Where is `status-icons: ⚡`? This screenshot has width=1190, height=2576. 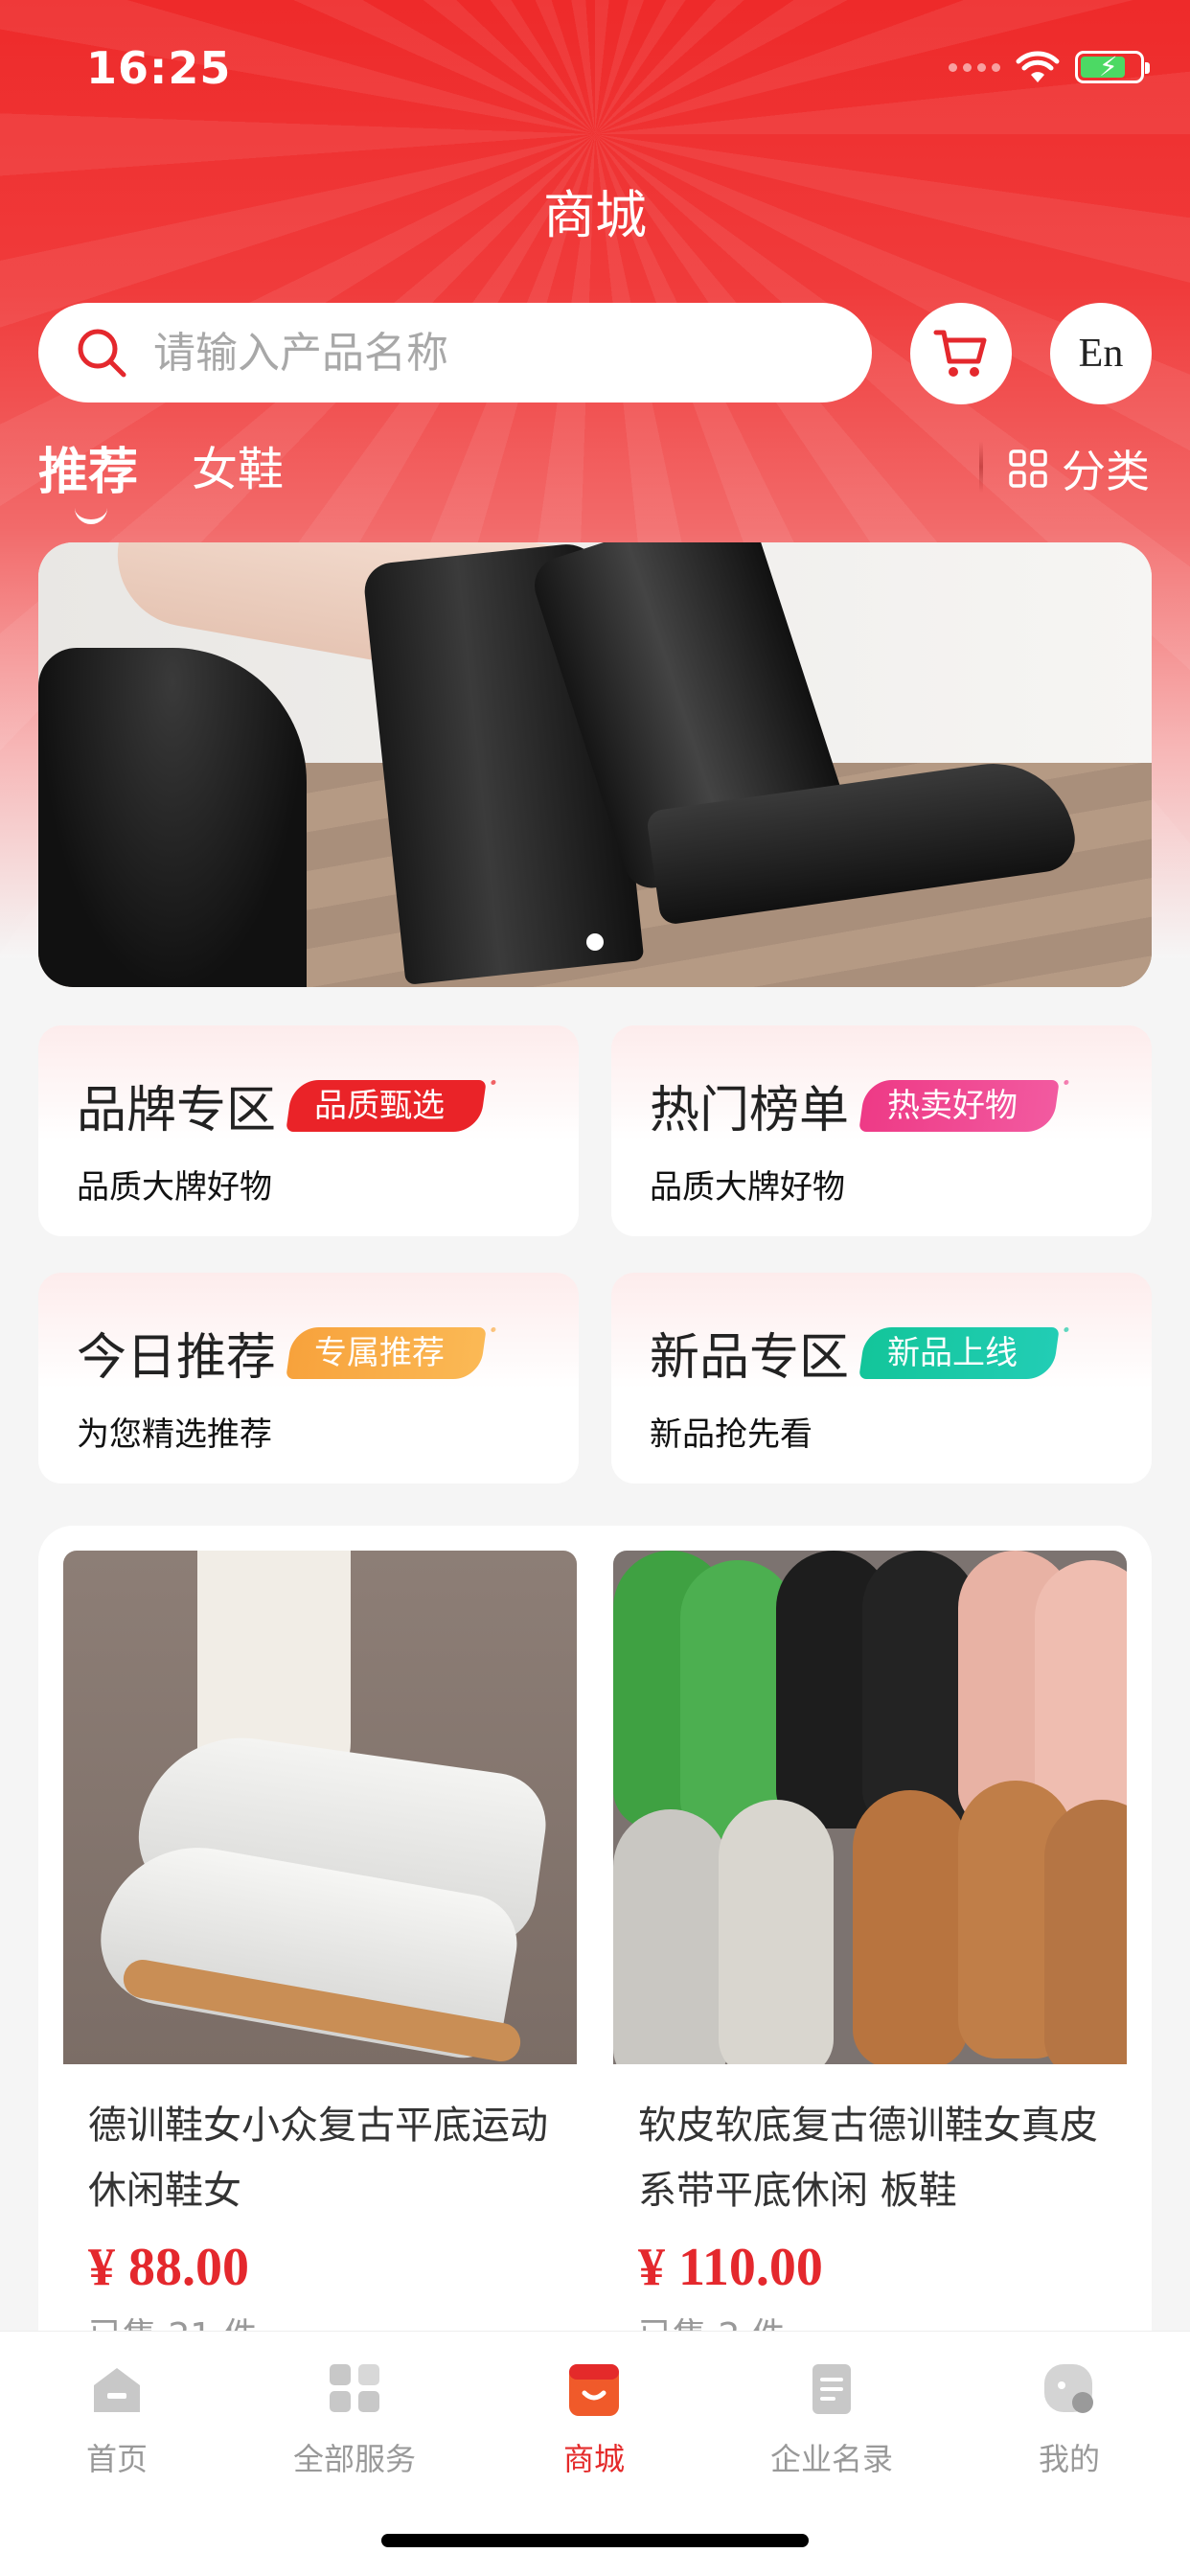
status-icons: ⚡ is located at coordinates (1049, 67).